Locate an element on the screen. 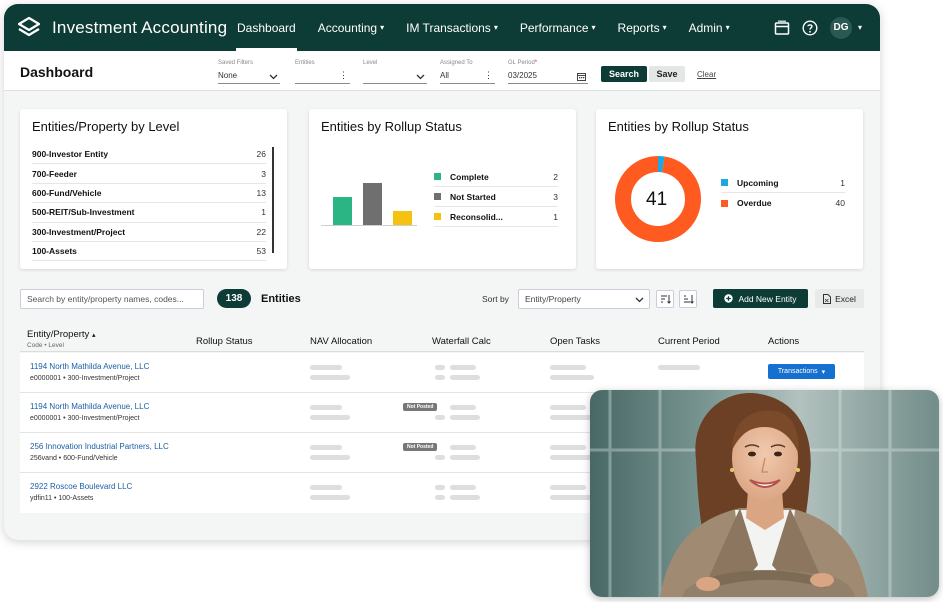 The height and width of the screenshot is (602, 943). nav-reports: Reports ▾ is located at coordinates (642, 27).